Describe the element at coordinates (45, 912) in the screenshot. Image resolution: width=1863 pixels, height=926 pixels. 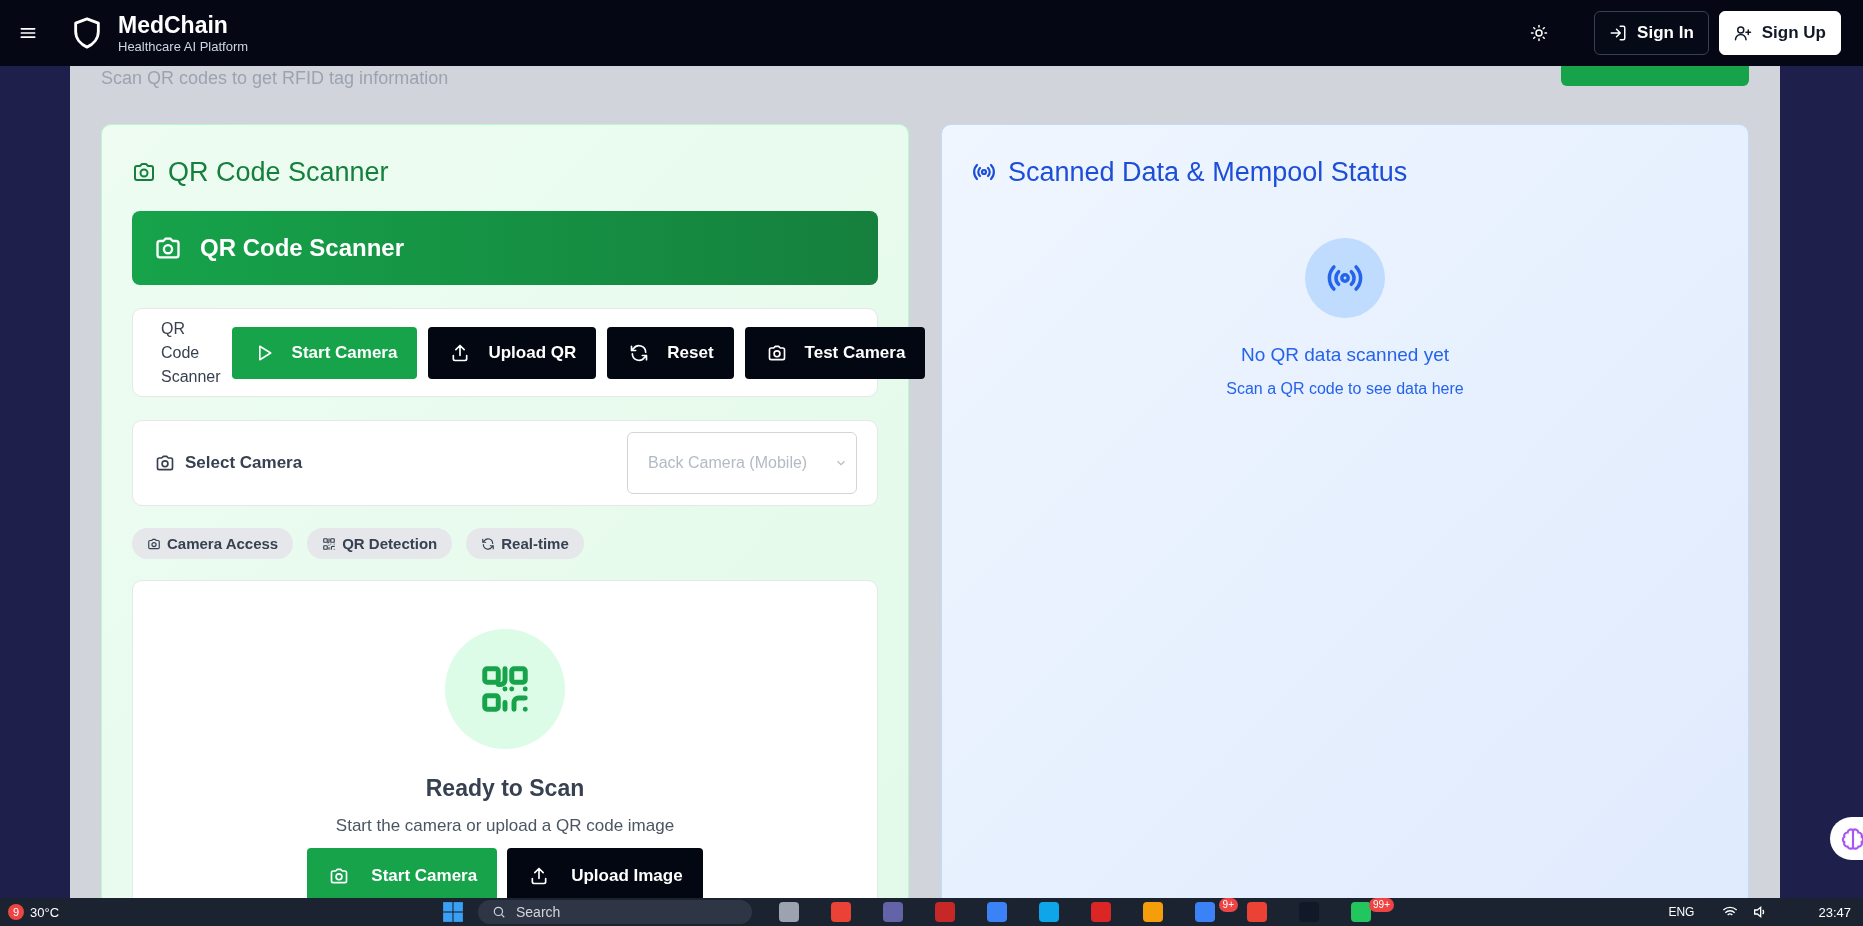
I see `temperature: 30°C` at that location.